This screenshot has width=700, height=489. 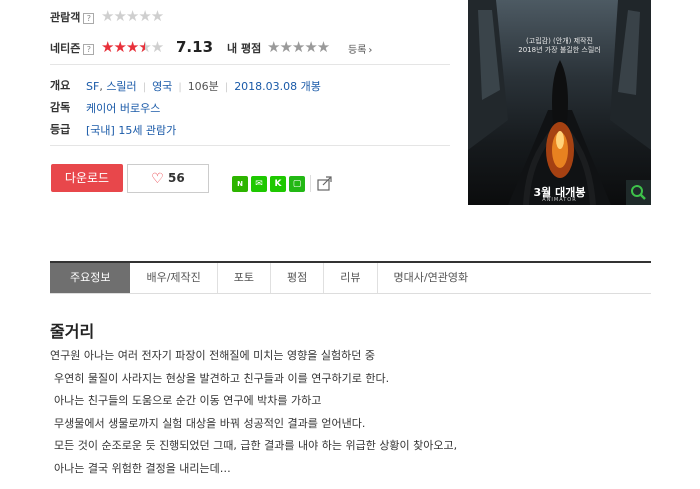 I want to click on like-button: ♡ 56, so click(x=168, y=178).